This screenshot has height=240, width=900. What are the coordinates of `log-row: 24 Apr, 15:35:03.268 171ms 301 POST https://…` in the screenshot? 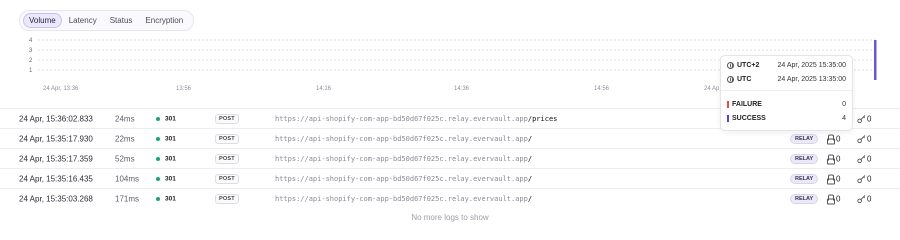 It's located at (450, 198).